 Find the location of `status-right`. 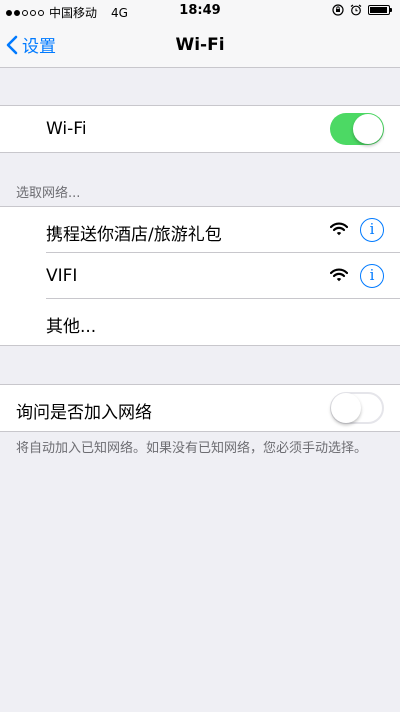

status-right is located at coordinates (362, 10).